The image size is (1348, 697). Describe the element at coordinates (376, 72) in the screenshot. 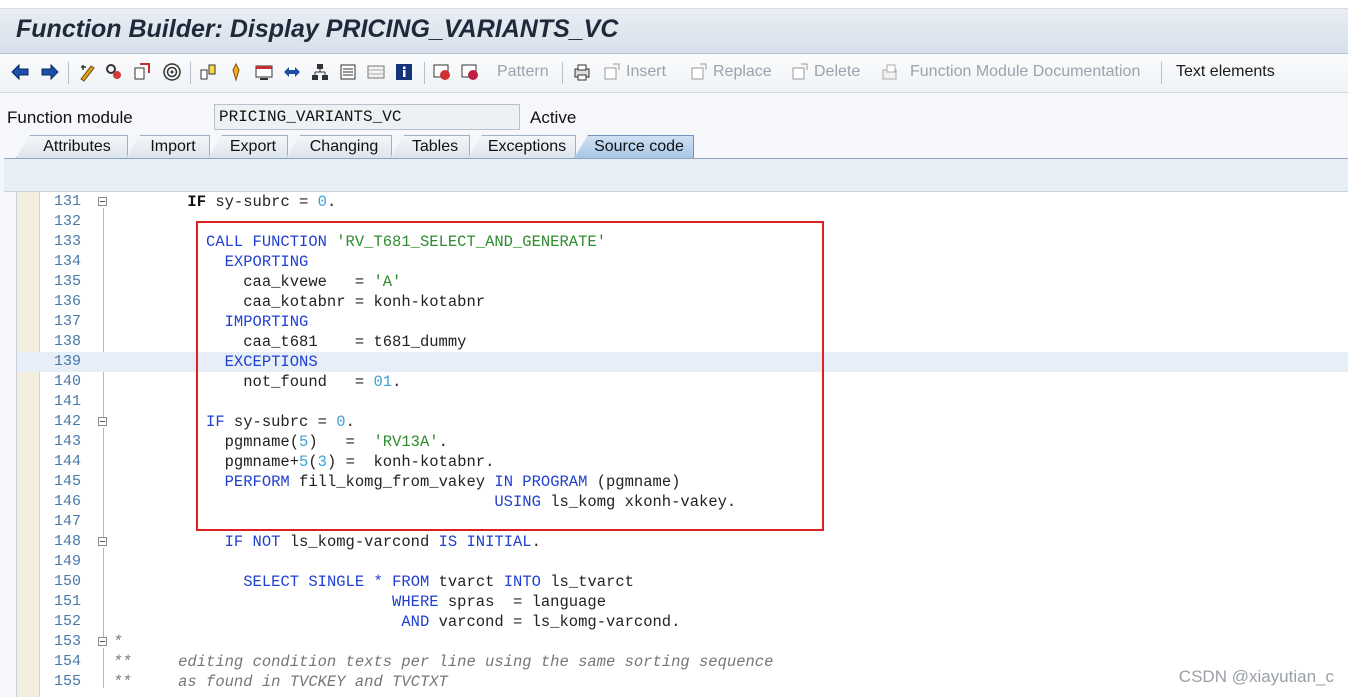

I see `layout-button` at that location.